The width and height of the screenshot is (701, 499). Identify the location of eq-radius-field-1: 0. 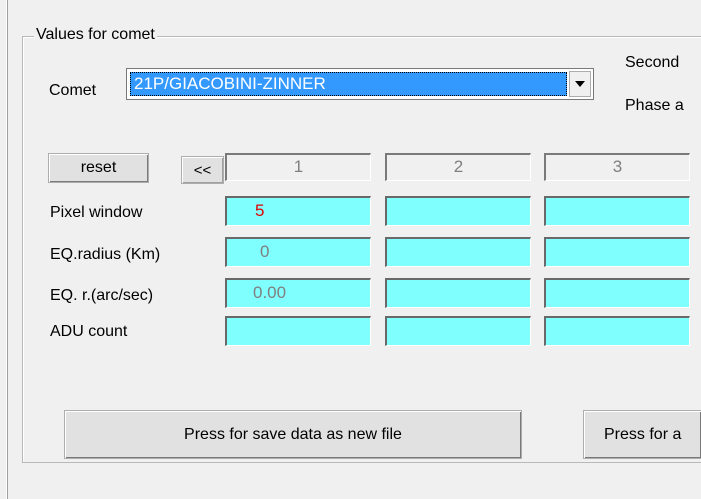
(298, 252).